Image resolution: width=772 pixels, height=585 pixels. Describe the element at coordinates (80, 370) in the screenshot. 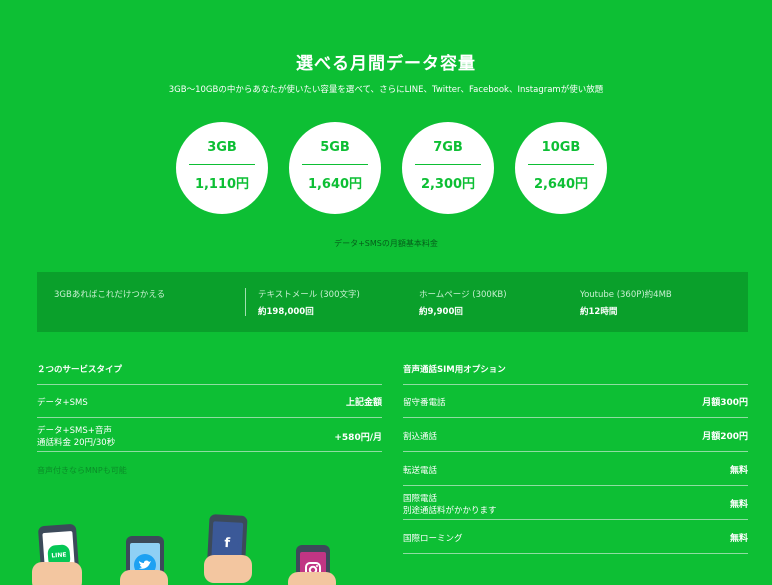

I see `service-types-title: ２つのサービスタイプ` at that location.